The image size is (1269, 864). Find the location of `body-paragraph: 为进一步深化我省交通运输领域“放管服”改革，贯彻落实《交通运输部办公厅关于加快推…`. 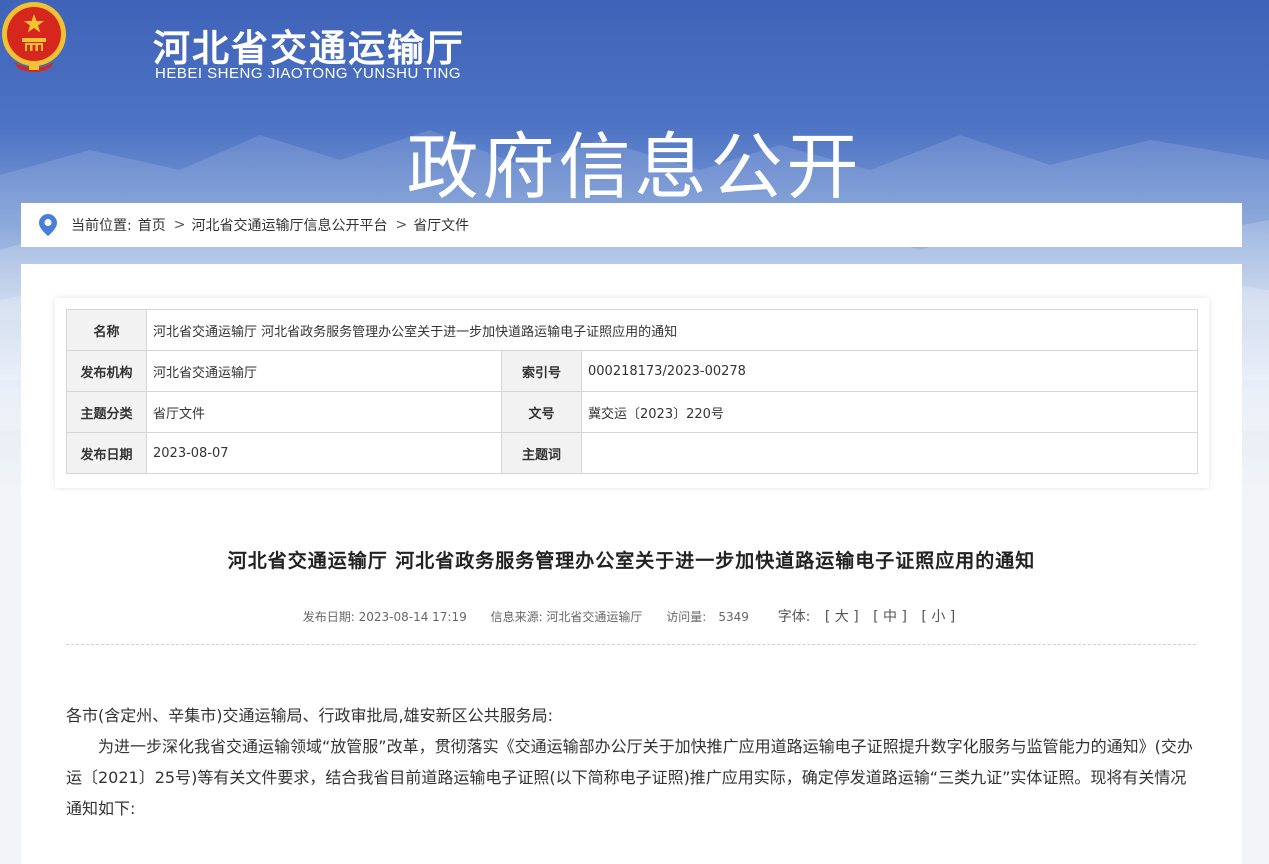

body-paragraph: 为进一步深化我省交通运输领域“放管服”改革，贯彻落实《交通运输部办公厅关于加快推… is located at coordinates (629, 777).